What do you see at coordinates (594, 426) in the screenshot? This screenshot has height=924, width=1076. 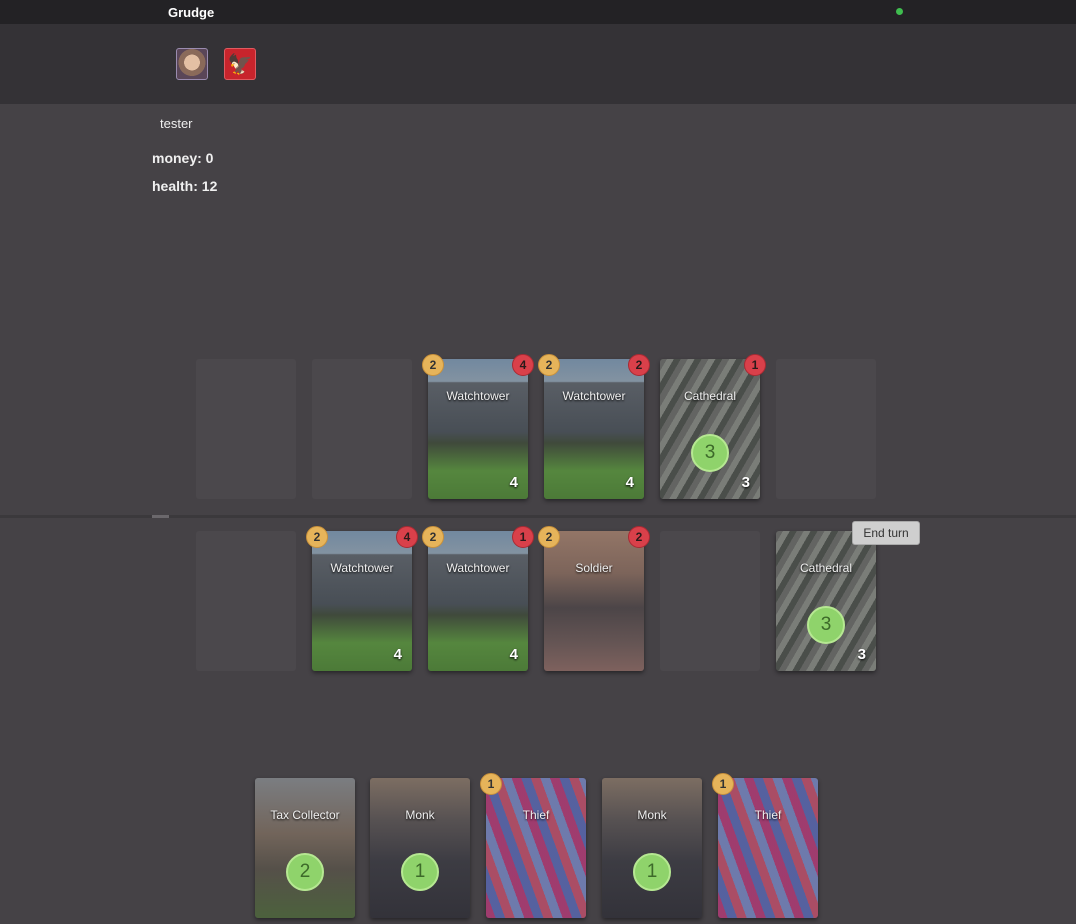 I see `opponent-card-watchtower: Watchtower 2 2 4` at bounding box center [594, 426].